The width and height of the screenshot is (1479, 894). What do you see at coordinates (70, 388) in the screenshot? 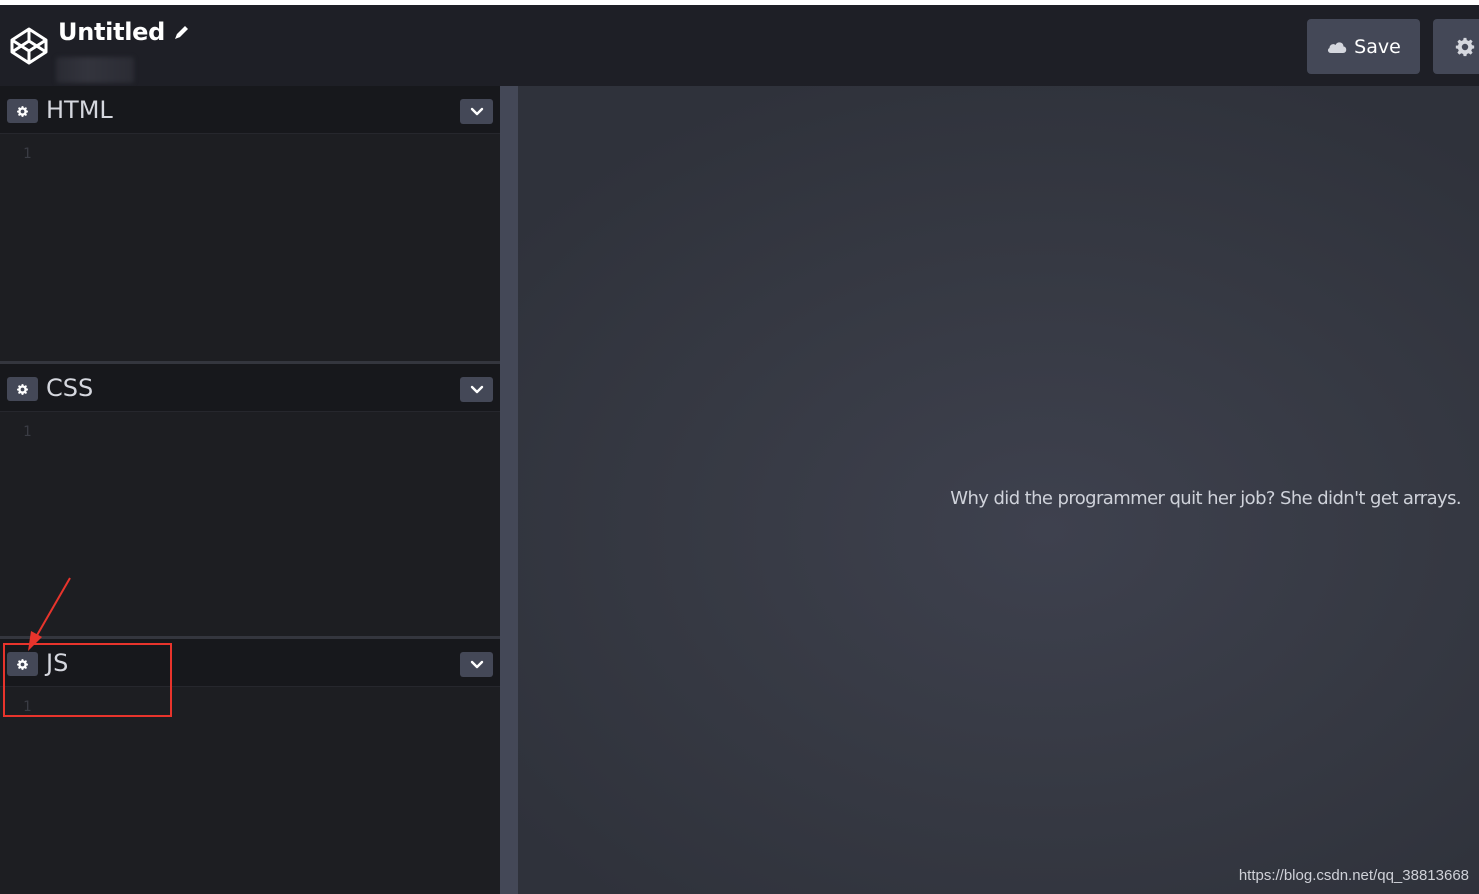
I see `css-editor-title: CSS` at bounding box center [70, 388].